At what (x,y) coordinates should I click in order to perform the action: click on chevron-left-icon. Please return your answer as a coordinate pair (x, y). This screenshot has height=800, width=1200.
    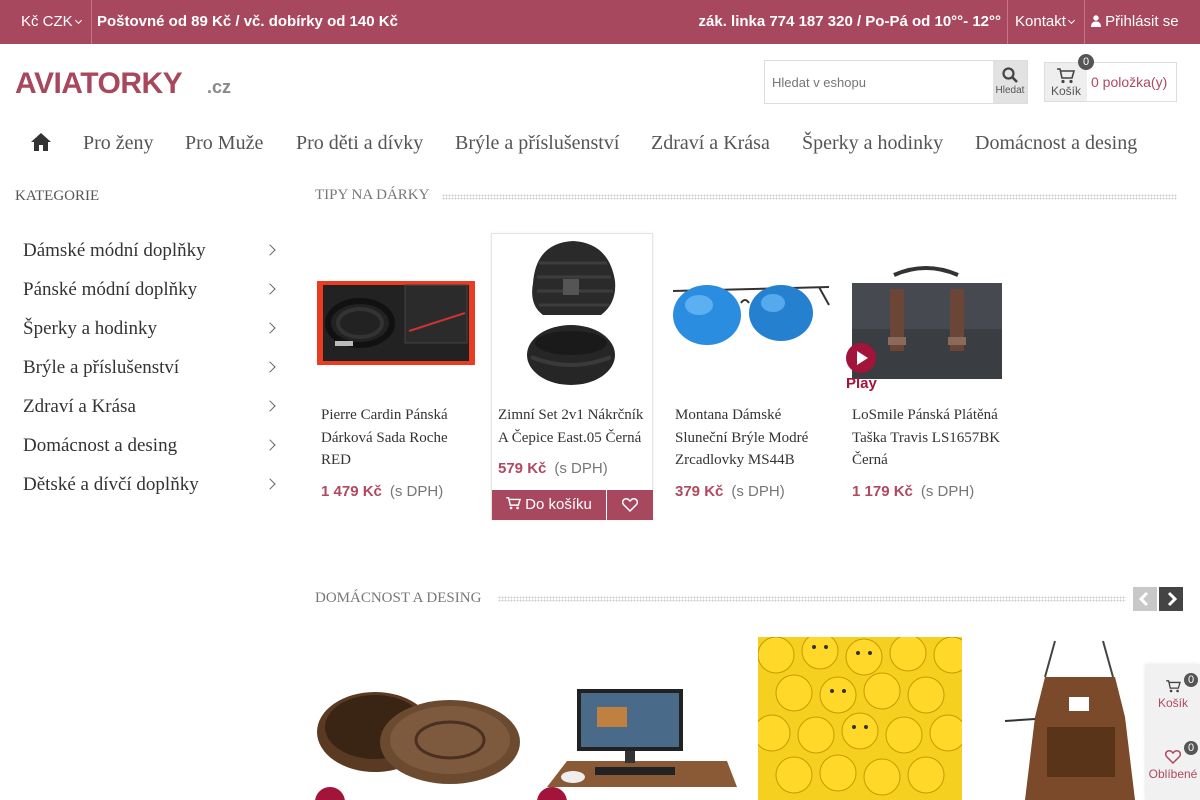
    Looking at the image, I should click on (1143, 599).